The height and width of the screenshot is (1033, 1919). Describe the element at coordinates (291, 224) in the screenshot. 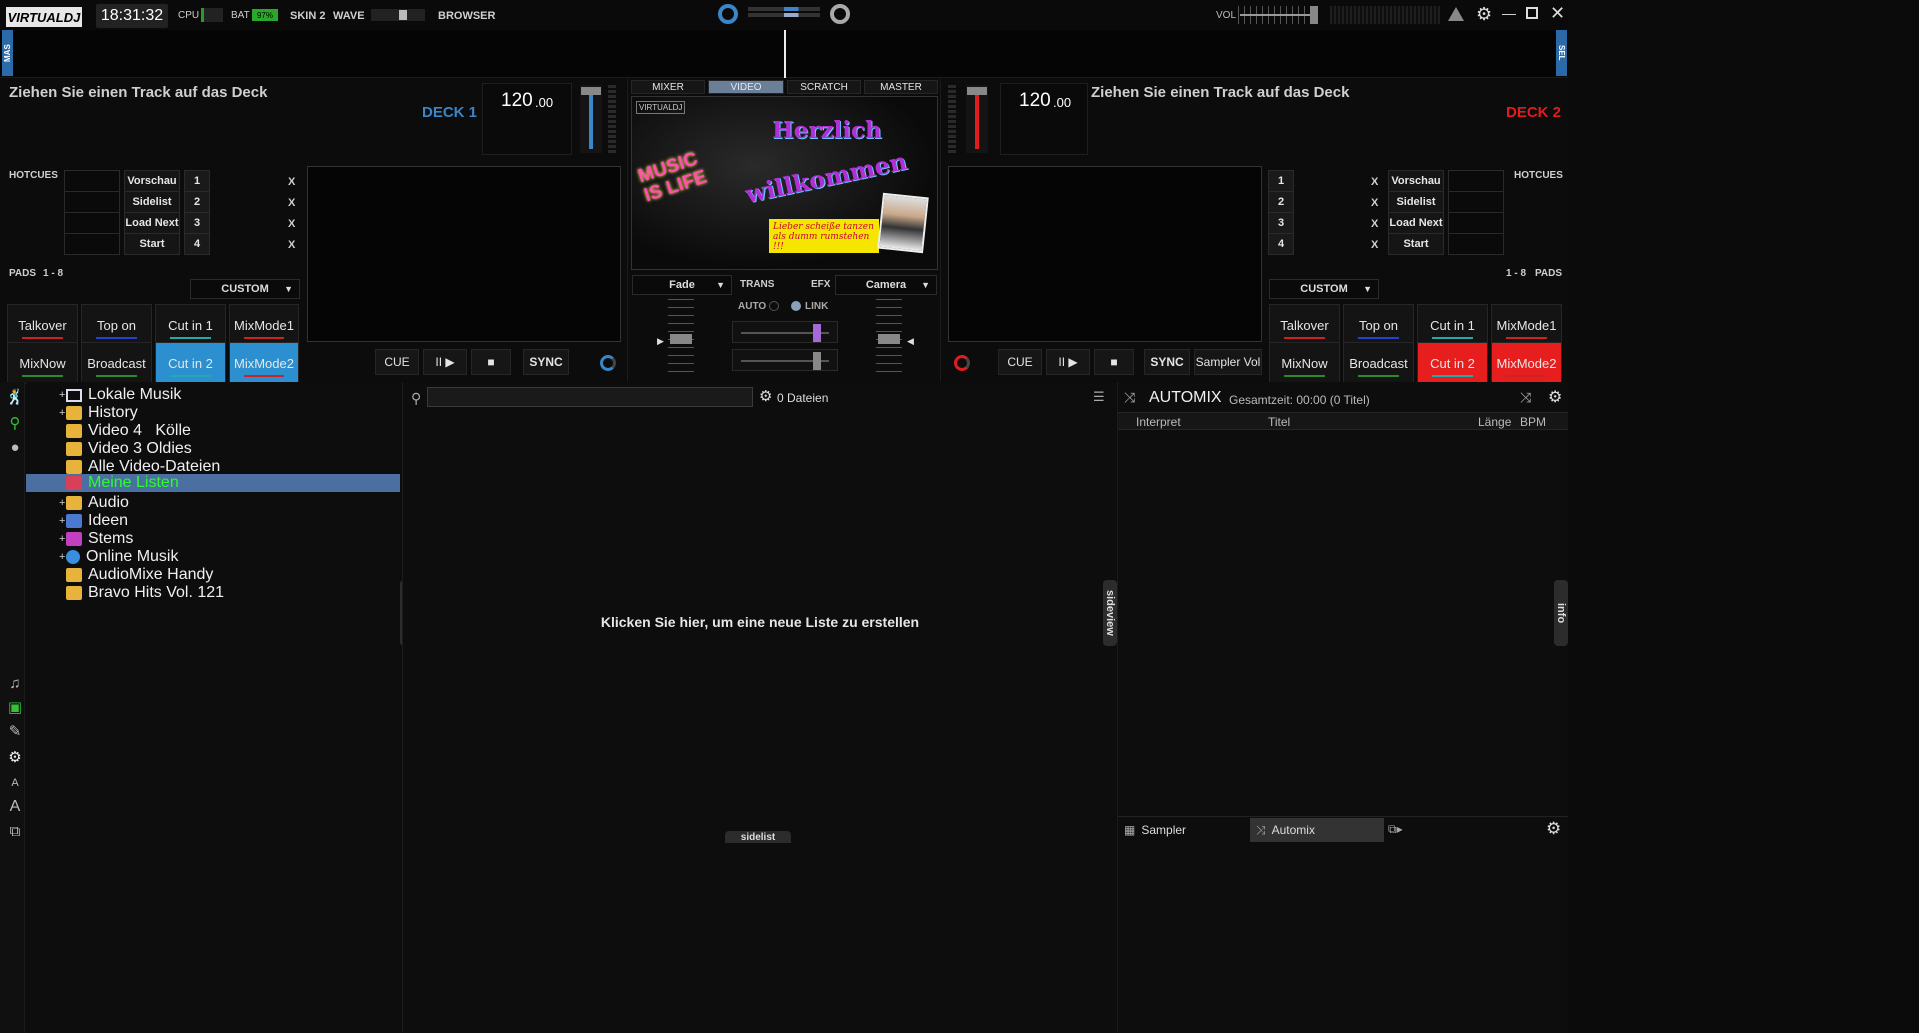

I see `deck1-hotcue-3-delete: X` at that location.